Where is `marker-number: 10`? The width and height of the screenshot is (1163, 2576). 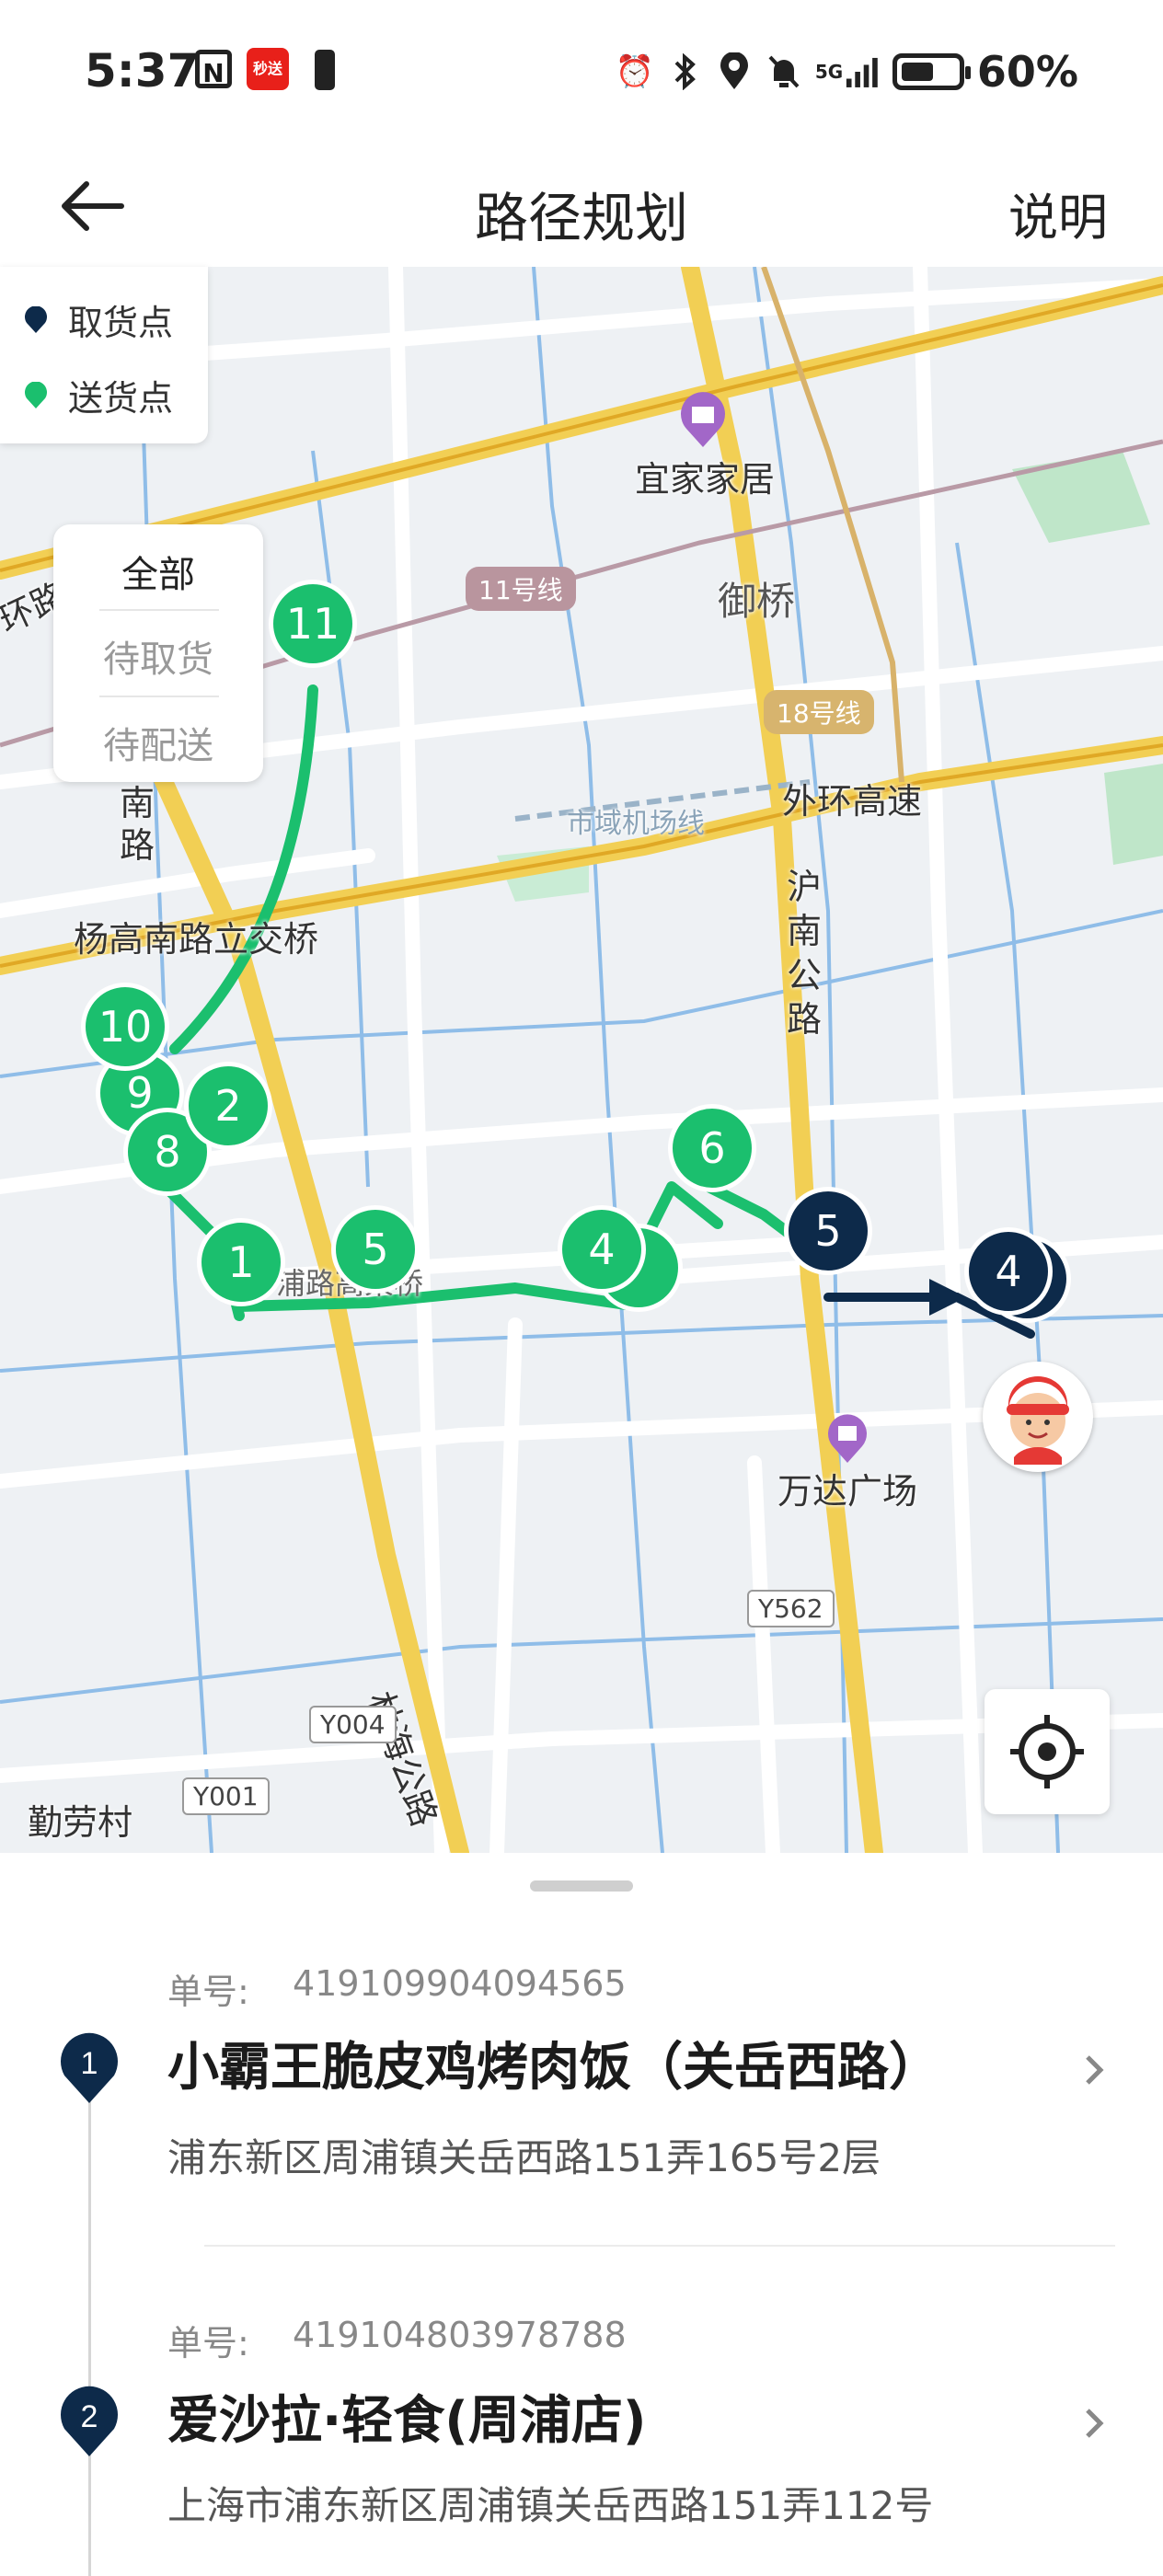
marker-number: 10 is located at coordinates (125, 1027).